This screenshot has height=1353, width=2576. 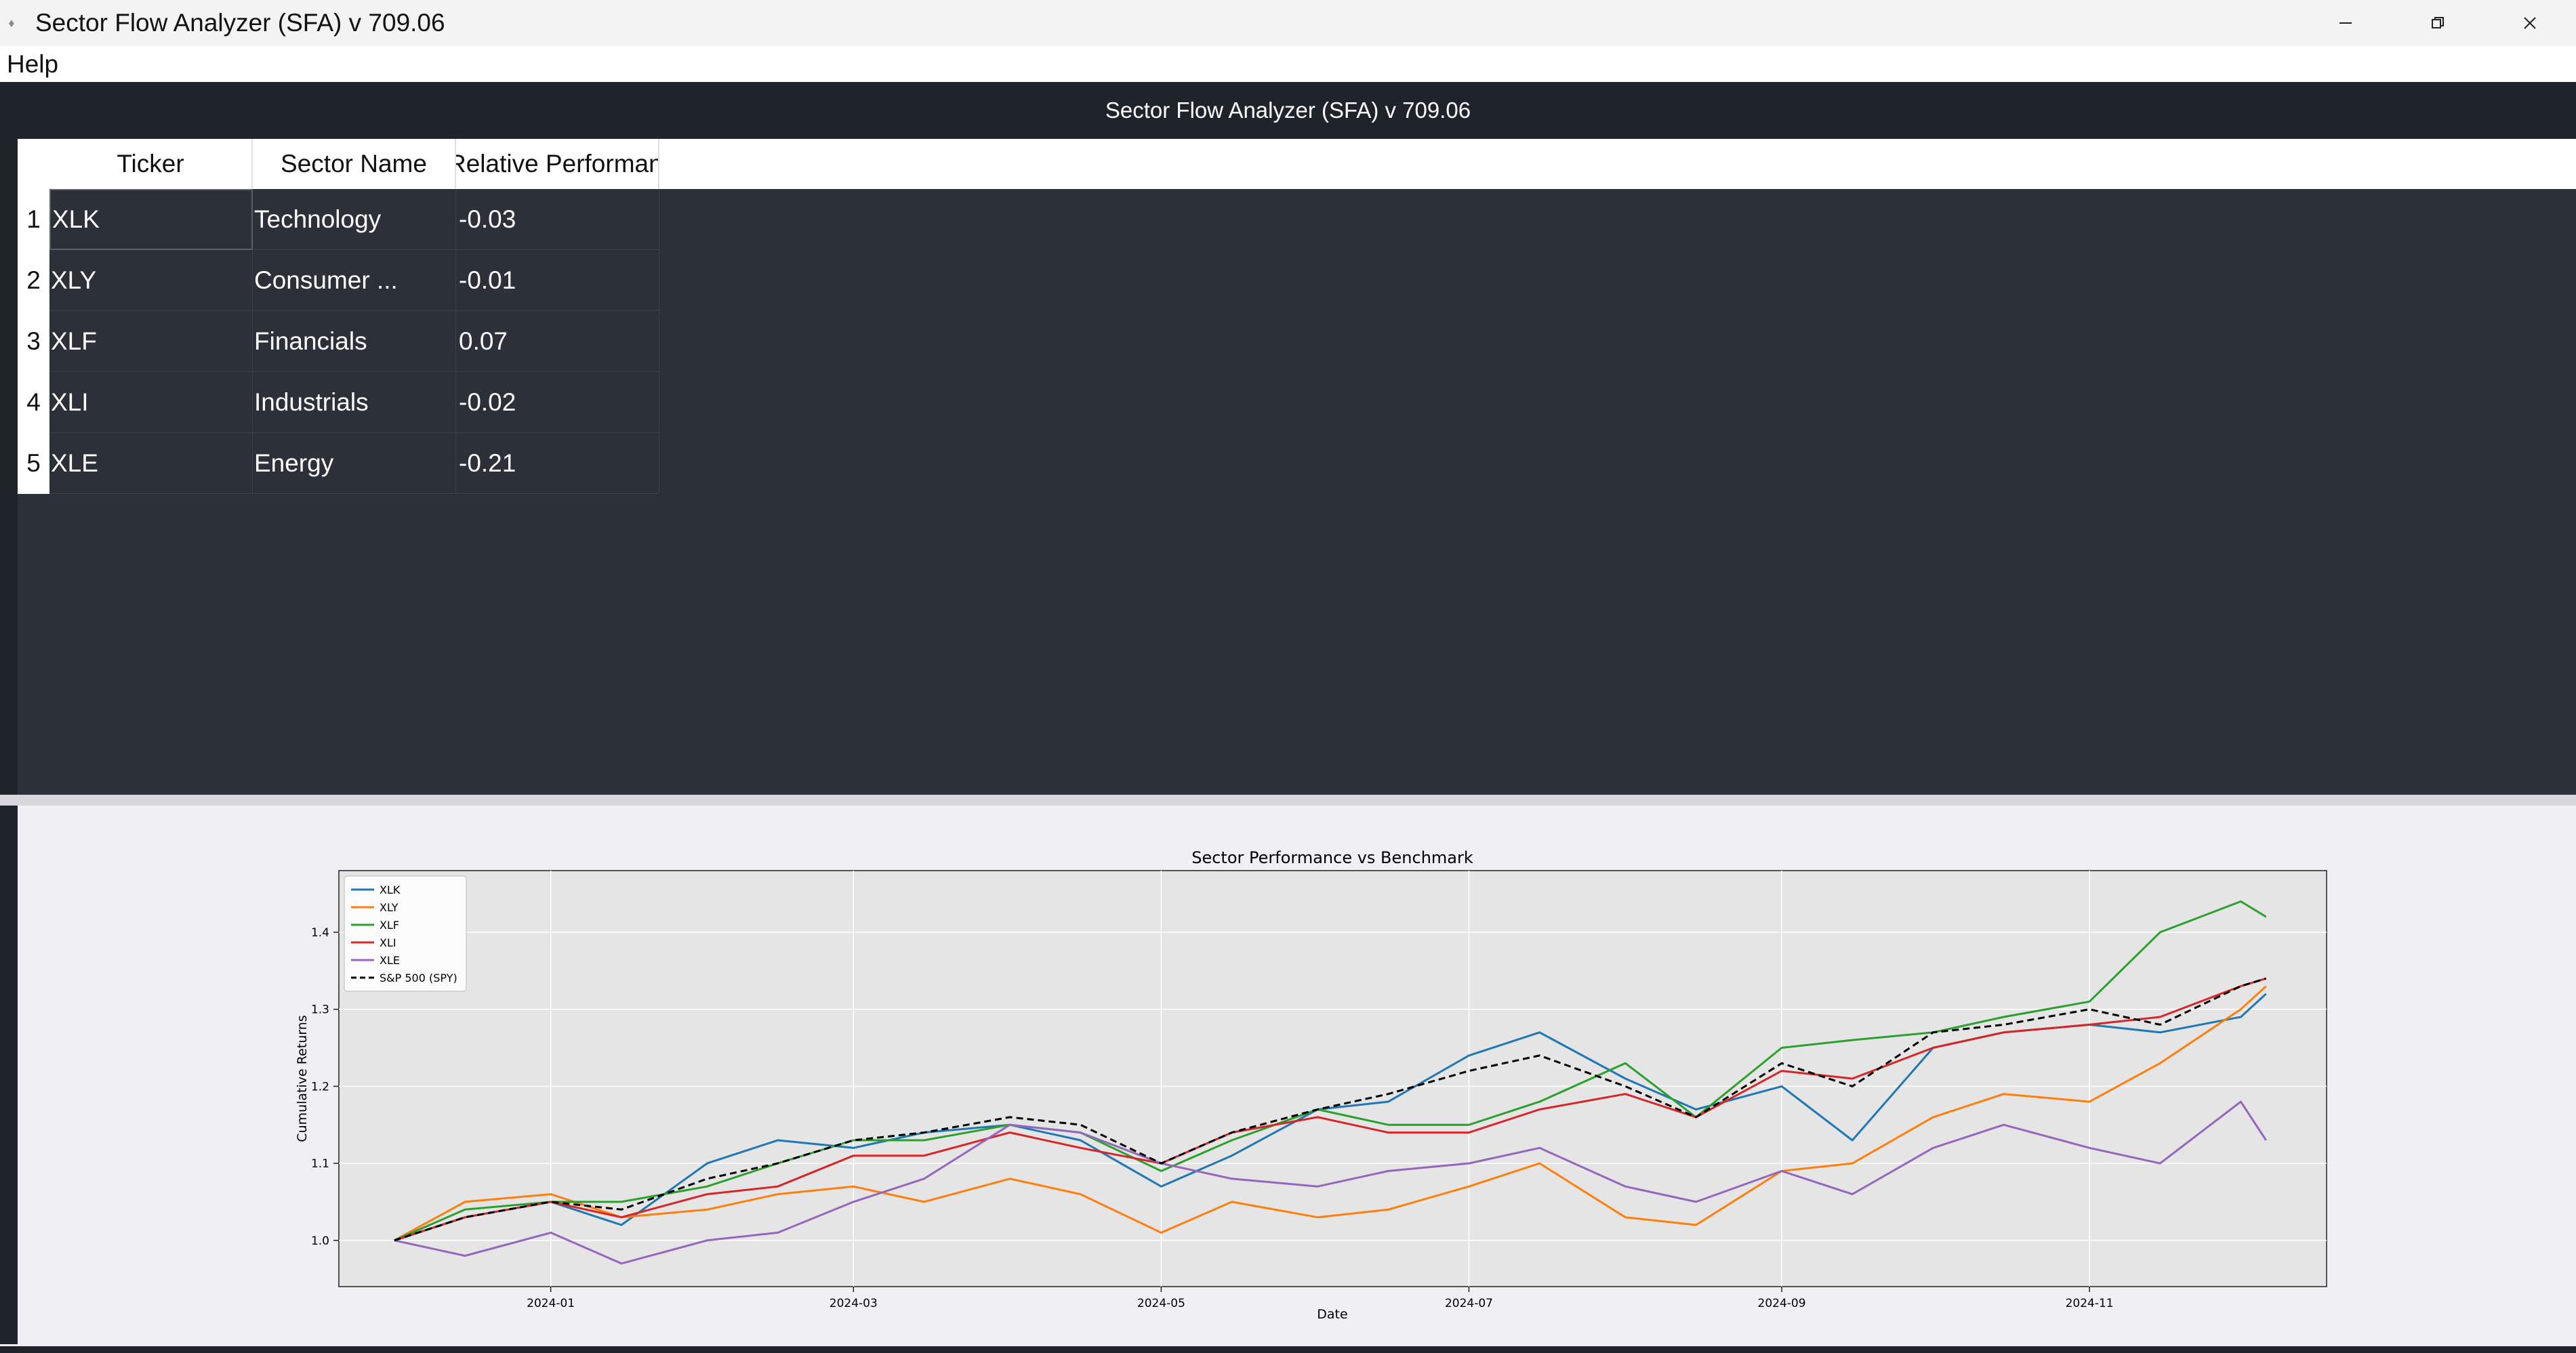 What do you see at coordinates (151, 164) in the screenshot?
I see `column-header-ticker: Ticker` at bounding box center [151, 164].